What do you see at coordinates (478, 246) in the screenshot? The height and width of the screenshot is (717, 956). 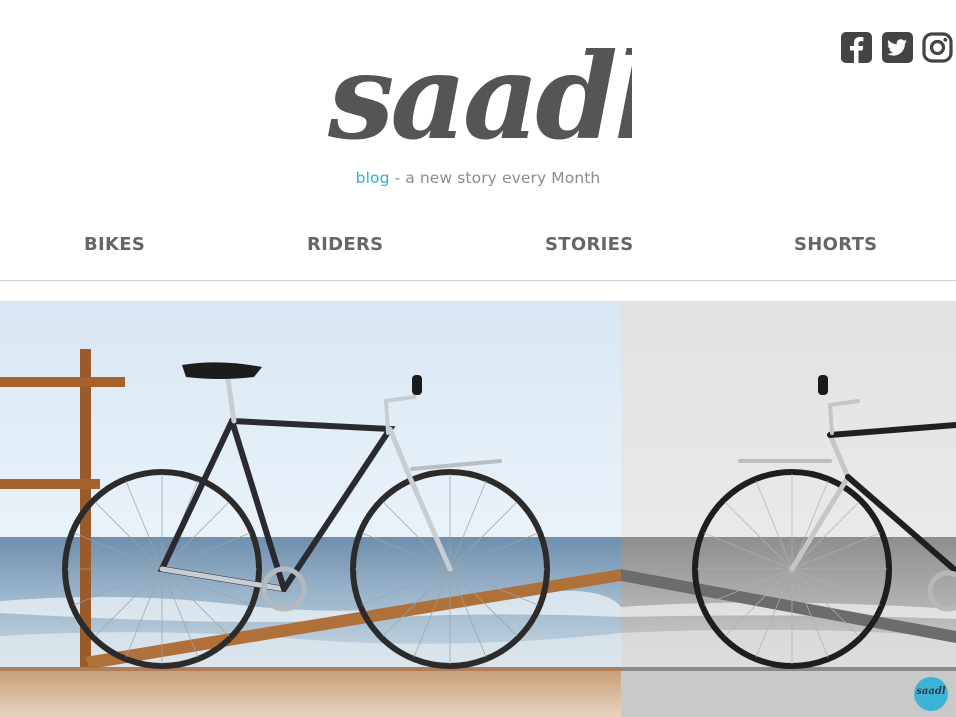 I see `main-nav: BIKES RIDERS STORIES SHORTS` at bounding box center [478, 246].